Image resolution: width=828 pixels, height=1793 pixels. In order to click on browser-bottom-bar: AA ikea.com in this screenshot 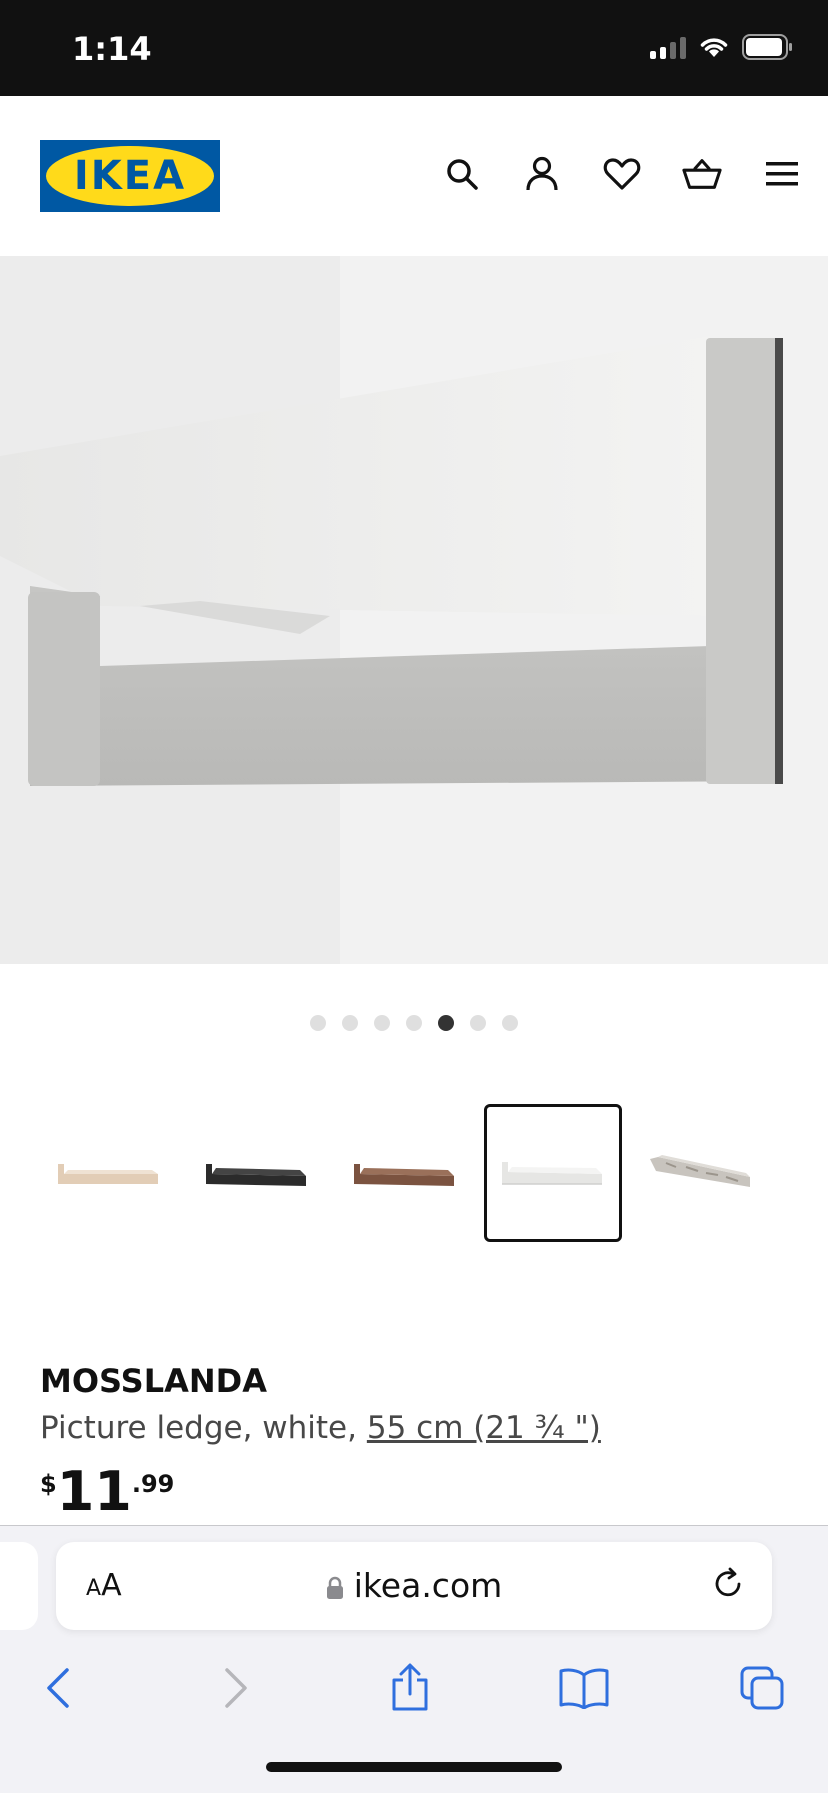, I will do `click(414, 1659)`.